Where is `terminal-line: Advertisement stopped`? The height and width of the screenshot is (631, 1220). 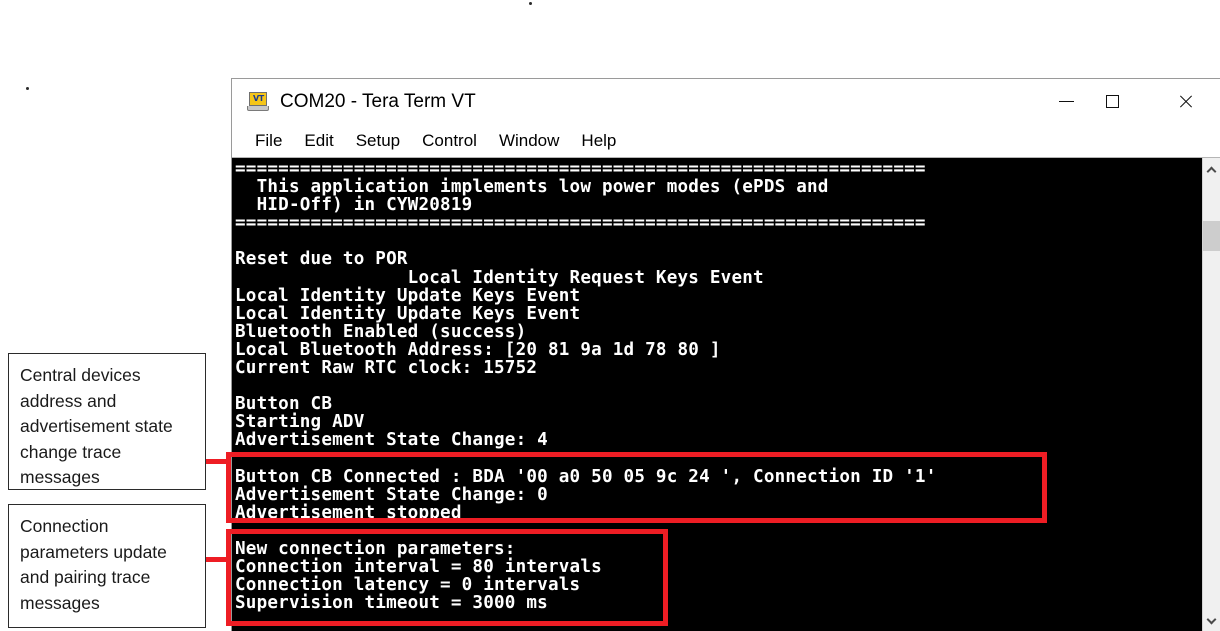
terminal-line: Advertisement stopped is located at coordinates (348, 512).